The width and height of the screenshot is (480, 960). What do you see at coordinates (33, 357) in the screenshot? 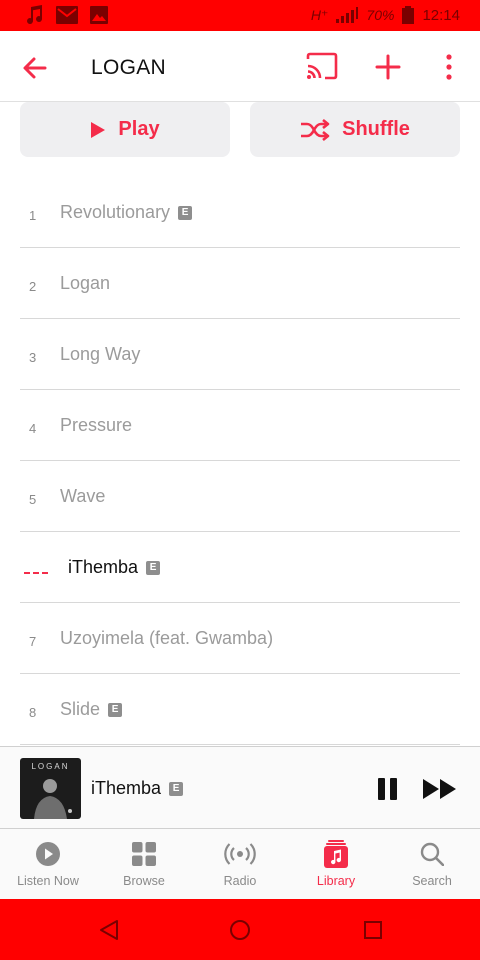
I see `track-number: 3` at bounding box center [33, 357].